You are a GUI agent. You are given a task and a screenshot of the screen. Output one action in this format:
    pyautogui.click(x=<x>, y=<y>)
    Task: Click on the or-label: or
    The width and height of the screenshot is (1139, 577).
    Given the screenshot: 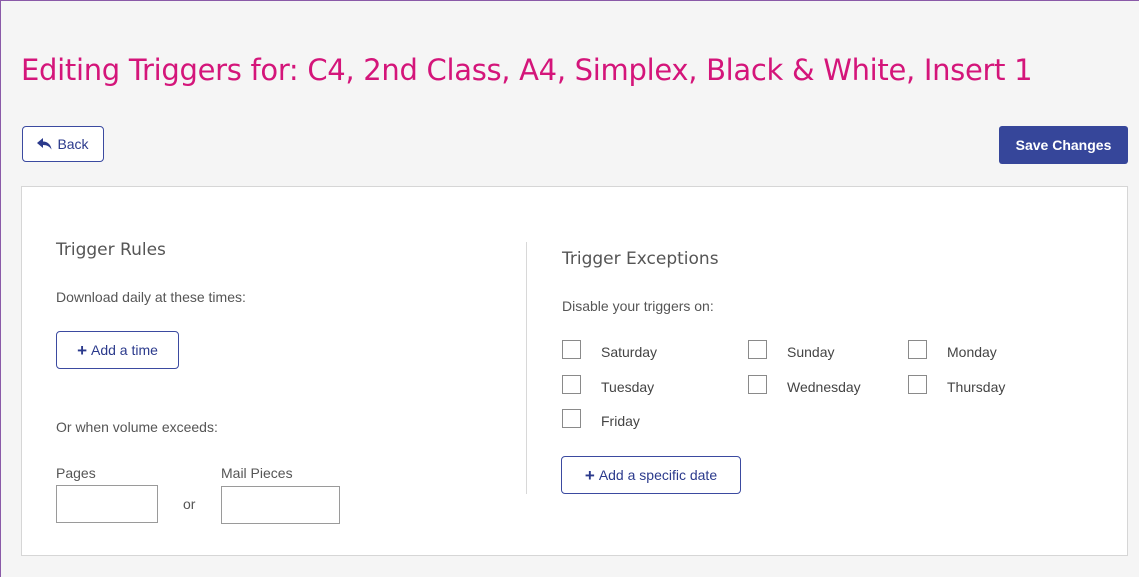 What is the action you would take?
    pyautogui.click(x=189, y=504)
    